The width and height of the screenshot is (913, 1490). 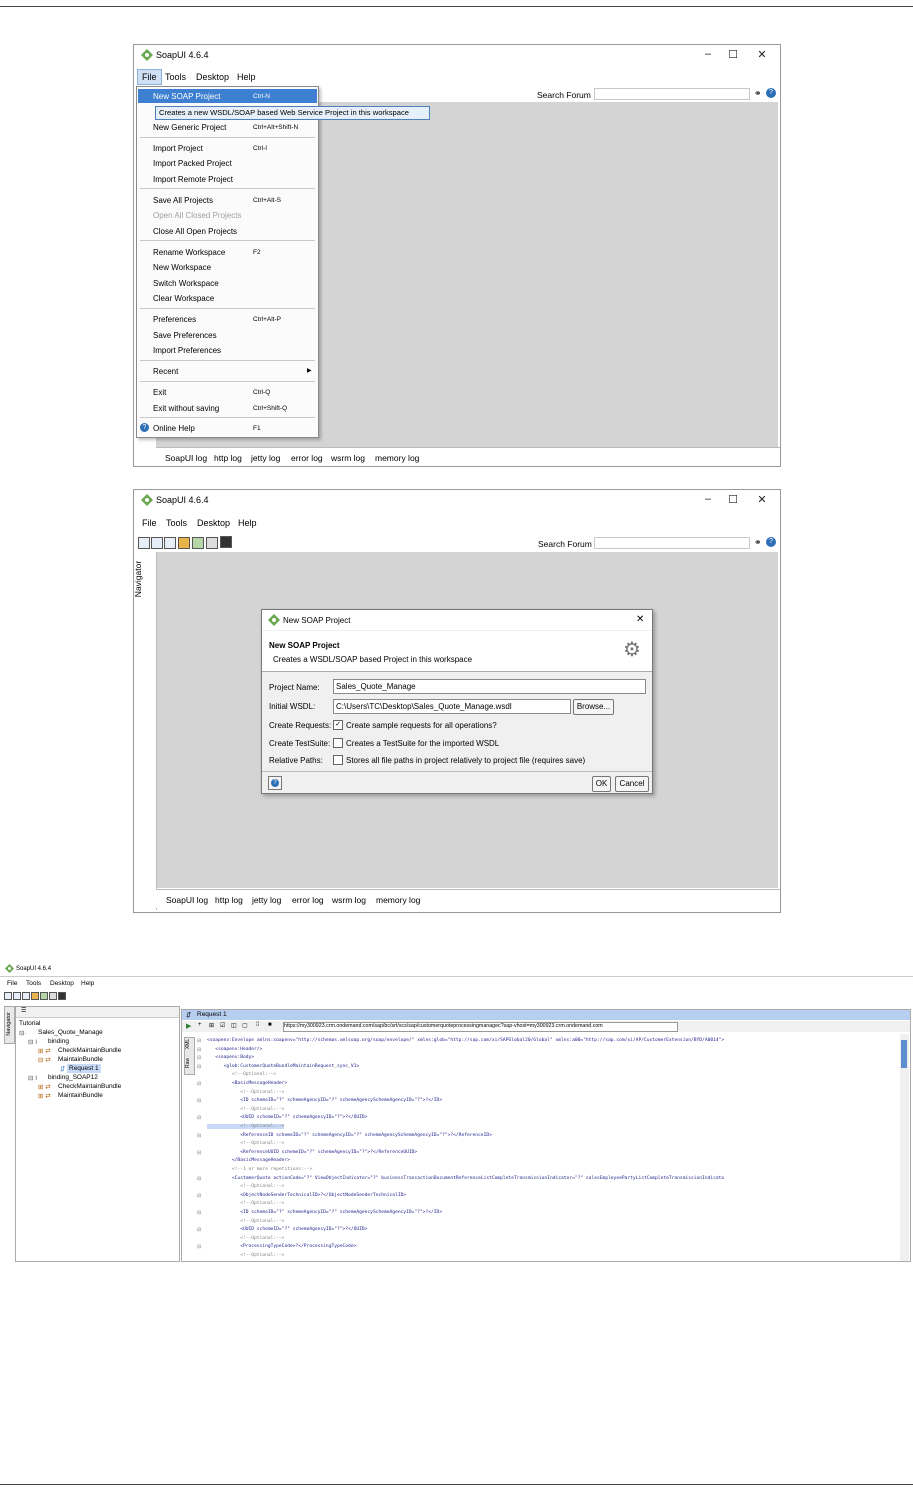 I want to click on stop-icon: ■, so click(x=270, y=1025).